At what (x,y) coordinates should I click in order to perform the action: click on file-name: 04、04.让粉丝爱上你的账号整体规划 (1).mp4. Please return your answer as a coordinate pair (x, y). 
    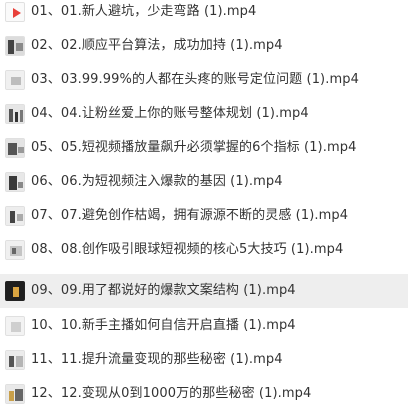
    Looking at the image, I should click on (170, 113).